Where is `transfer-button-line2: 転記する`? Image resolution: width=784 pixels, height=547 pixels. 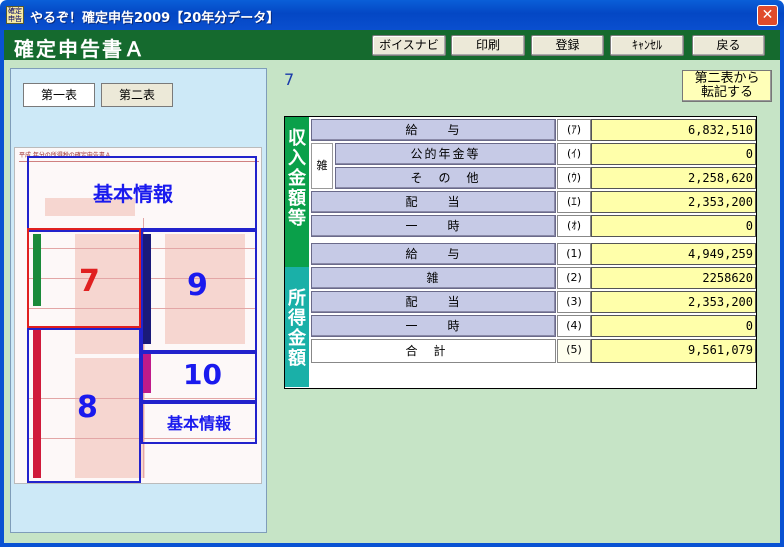 transfer-button-line2: 転記する is located at coordinates (726, 92).